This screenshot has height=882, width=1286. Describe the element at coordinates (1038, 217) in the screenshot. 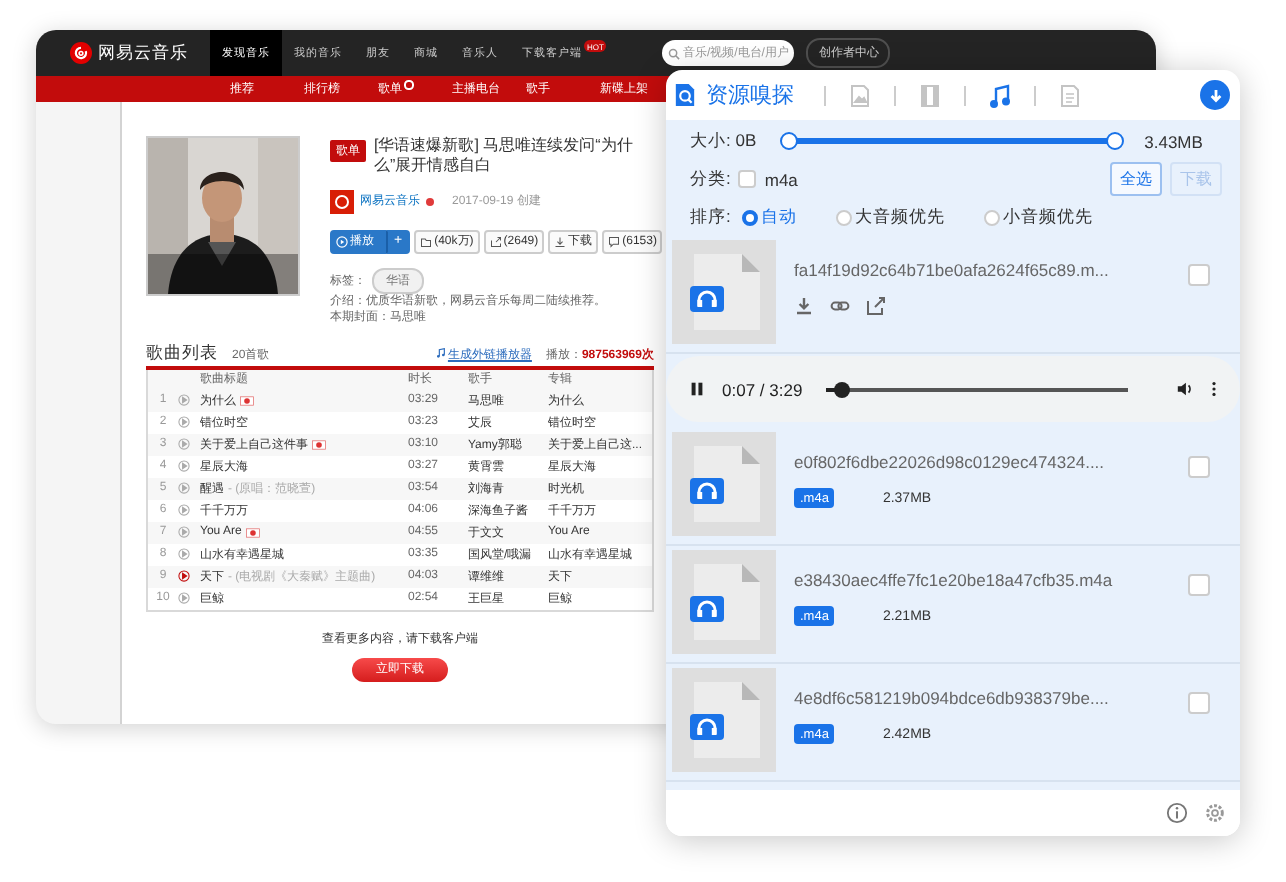

I see `sort-radio: 小音频优先` at that location.